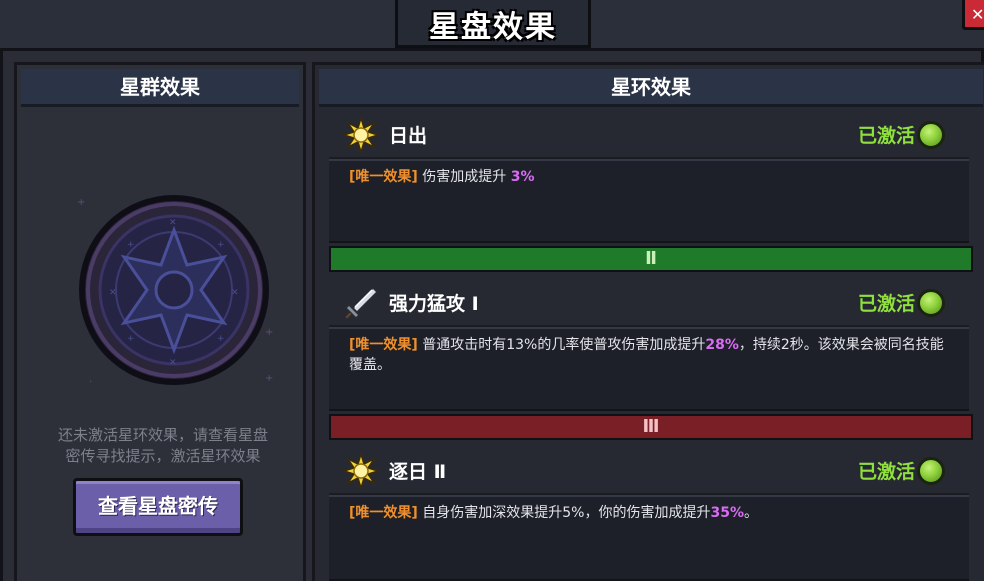 The image size is (984, 581). What do you see at coordinates (649, 177) in the screenshot?
I see `effect-description: [唯一效果] 伤害加成提升 3%` at bounding box center [649, 177].